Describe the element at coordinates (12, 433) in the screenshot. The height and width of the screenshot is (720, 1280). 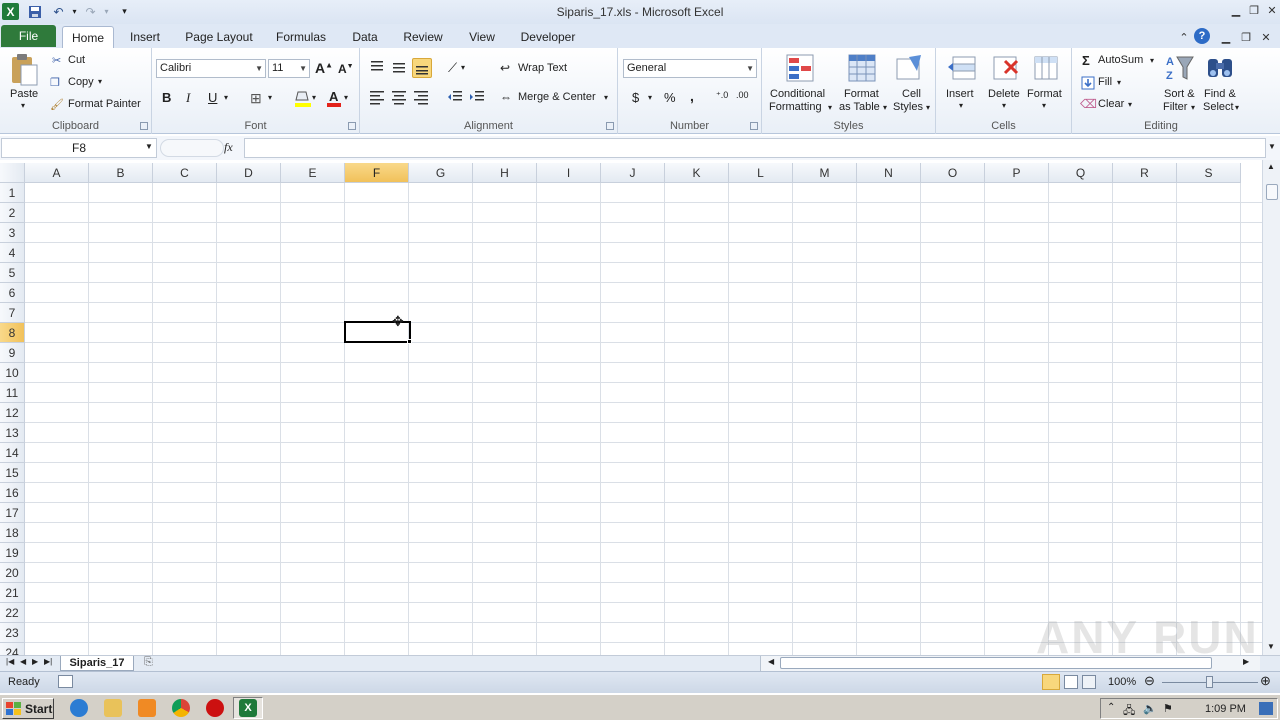
I see `row-header-13: 13` at that location.